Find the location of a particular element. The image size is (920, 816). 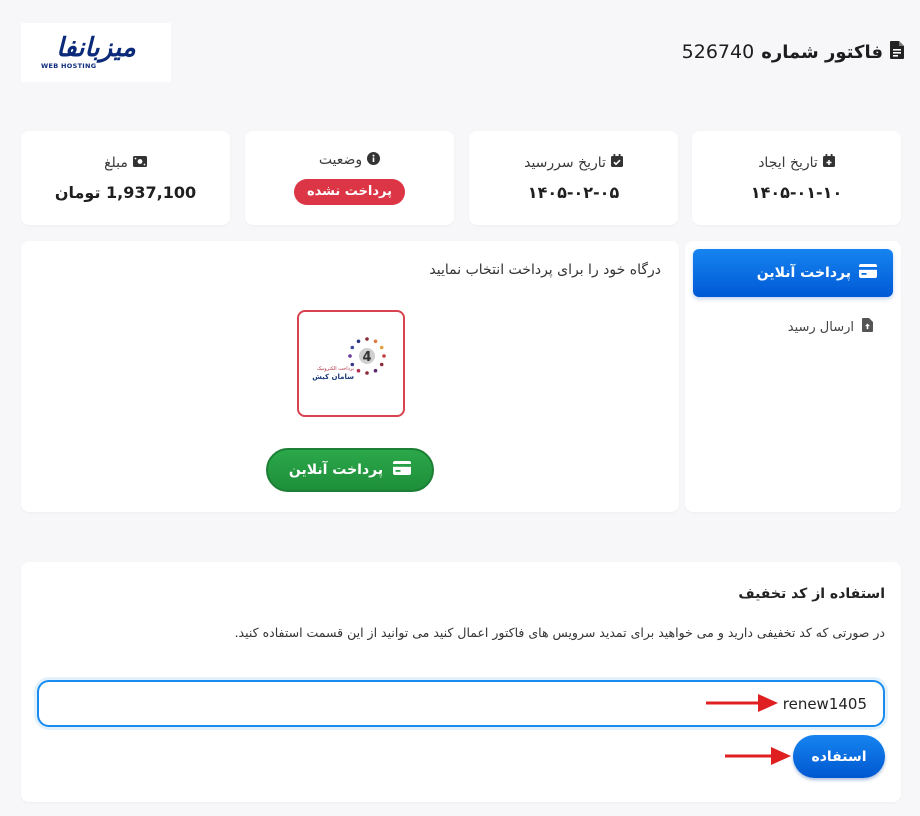

amount-value: 1,937,100 تومان is located at coordinates (125, 192).